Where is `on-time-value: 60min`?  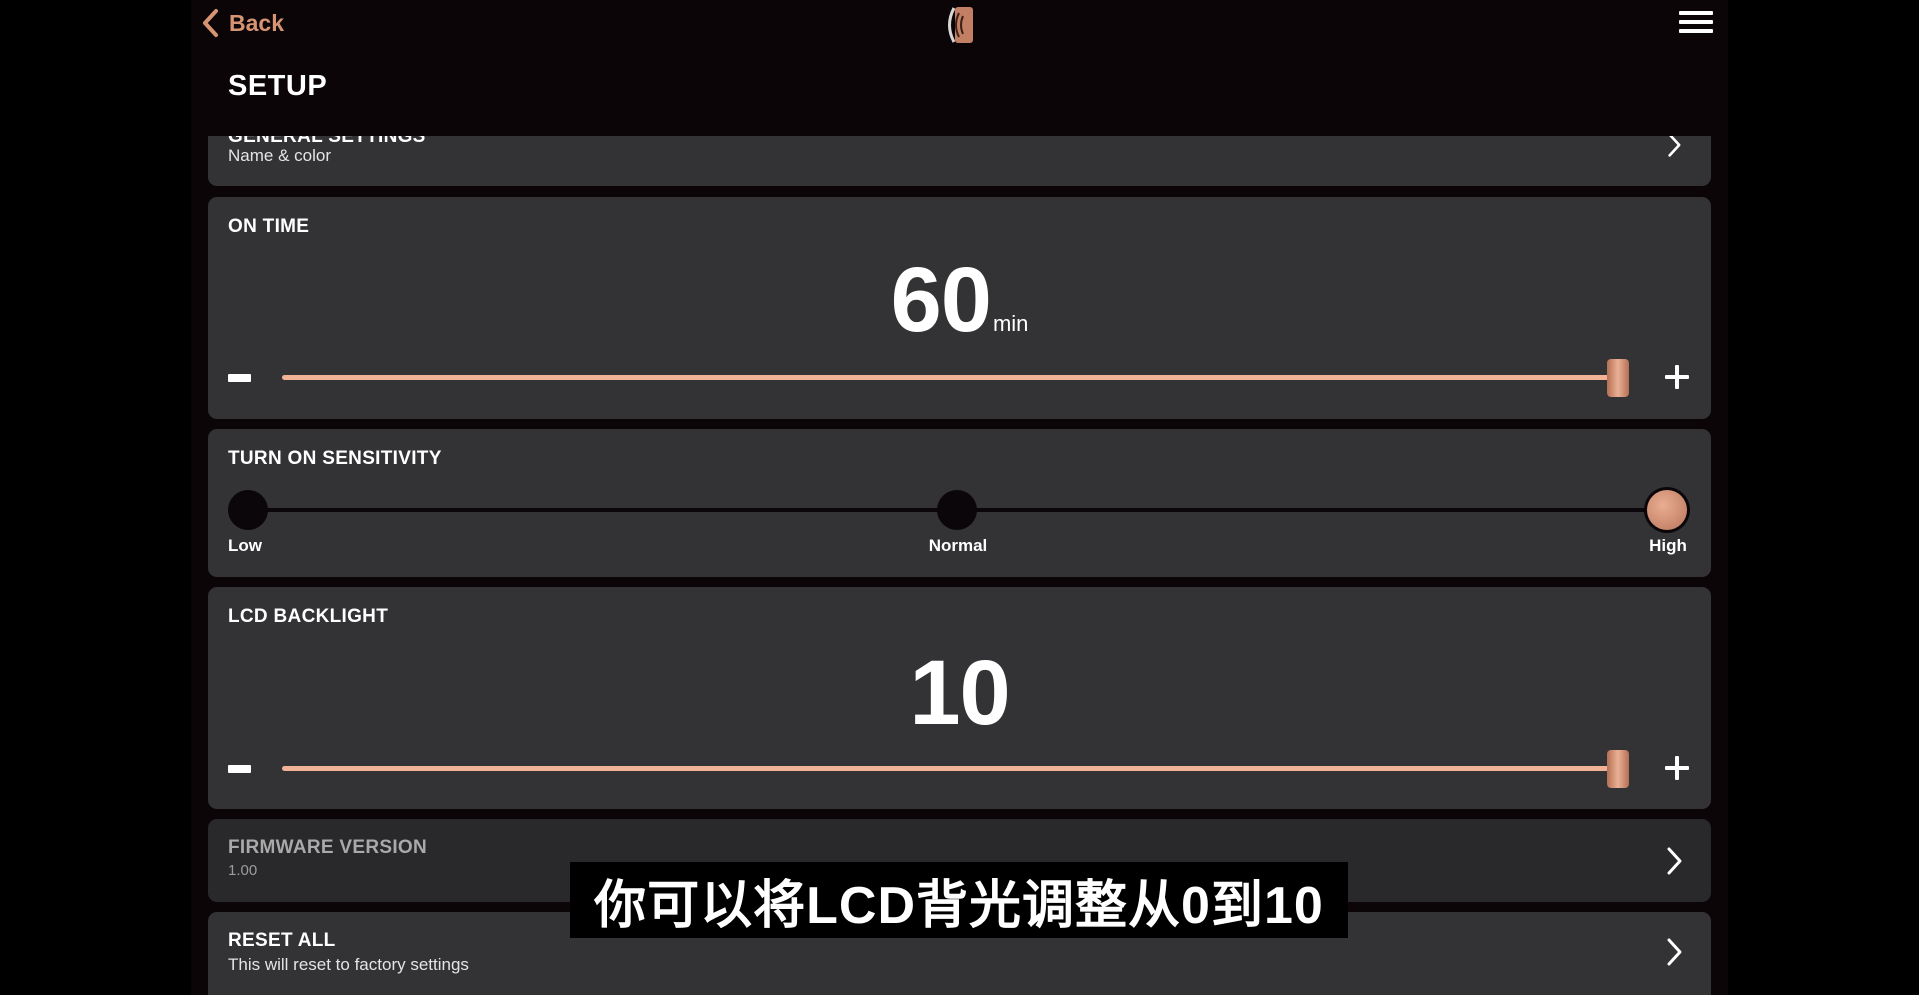 on-time-value: 60min is located at coordinates (959, 300).